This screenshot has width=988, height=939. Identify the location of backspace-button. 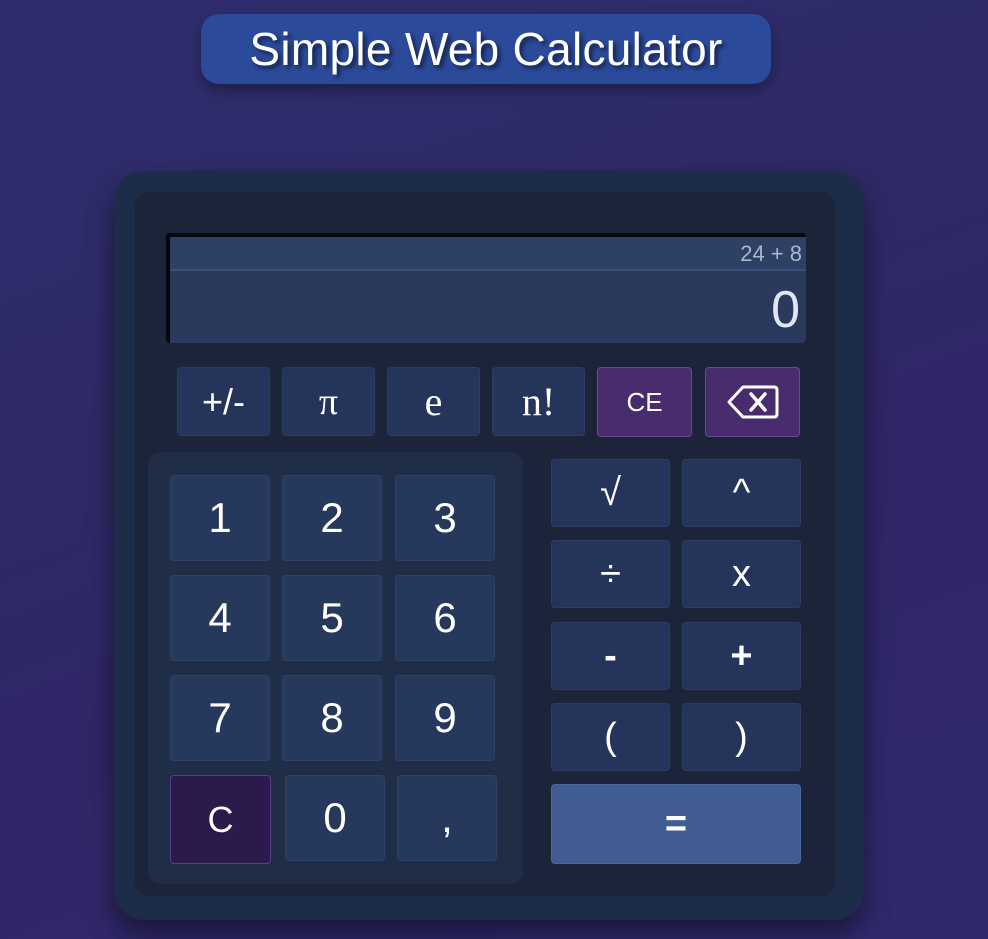
(752, 402).